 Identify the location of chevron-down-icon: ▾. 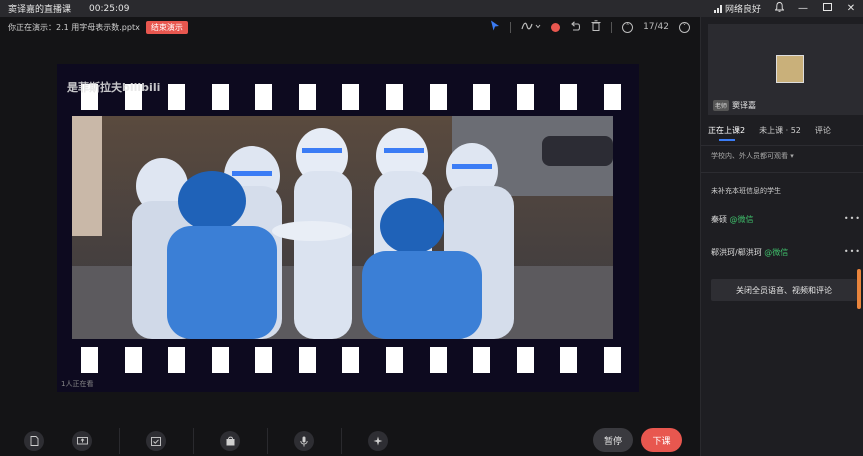
(792, 156).